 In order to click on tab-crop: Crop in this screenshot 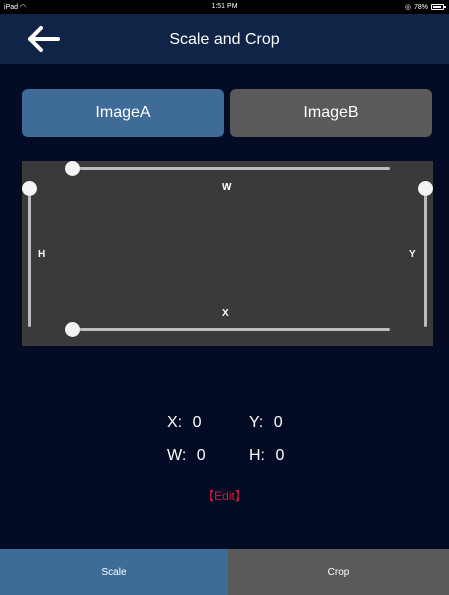, I will do `click(338, 572)`.